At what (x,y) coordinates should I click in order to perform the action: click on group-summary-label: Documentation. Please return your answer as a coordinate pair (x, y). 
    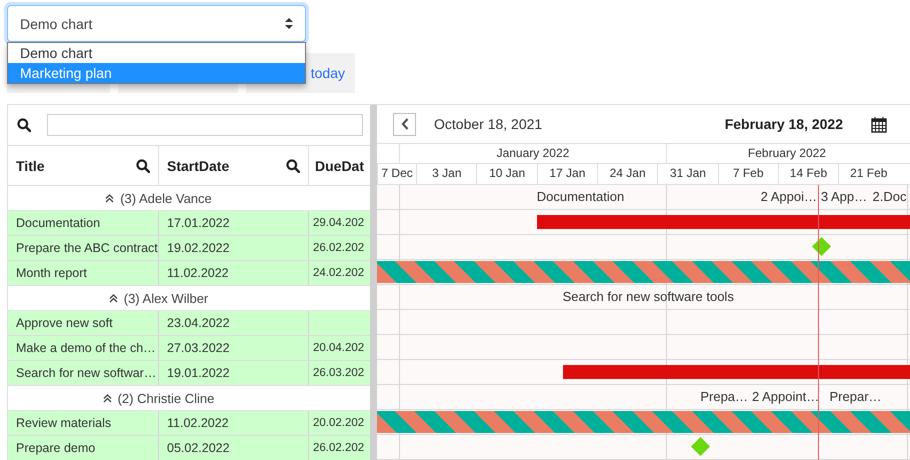
    Looking at the image, I should click on (580, 196).